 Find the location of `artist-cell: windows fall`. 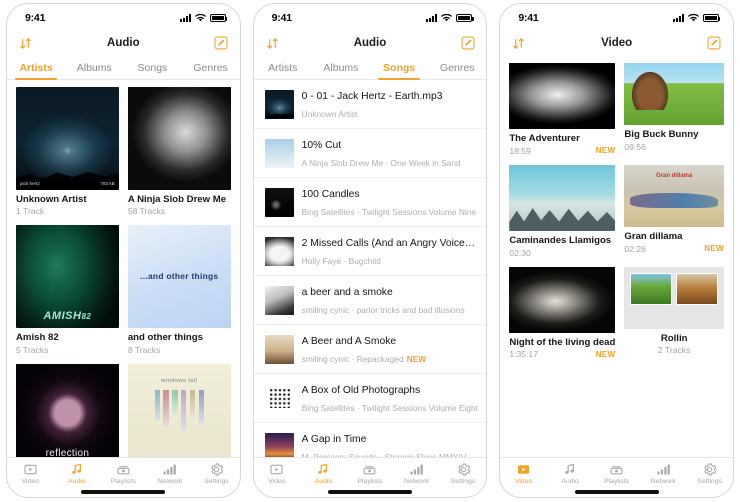

artist-cell: windows fall is located at coordinates (179, 410).